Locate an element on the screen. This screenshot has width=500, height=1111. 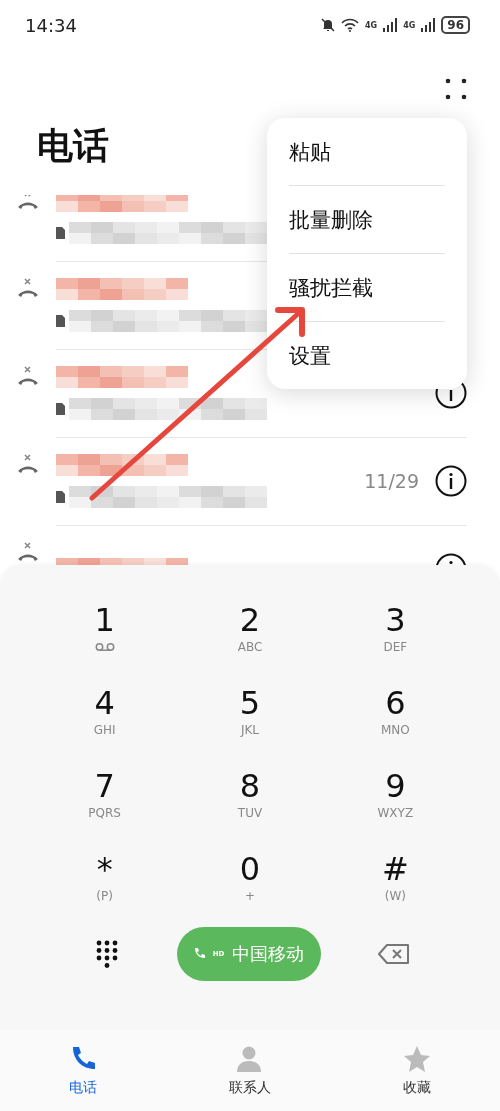
menu-item: 设置 is located at coordinates (367, 355).